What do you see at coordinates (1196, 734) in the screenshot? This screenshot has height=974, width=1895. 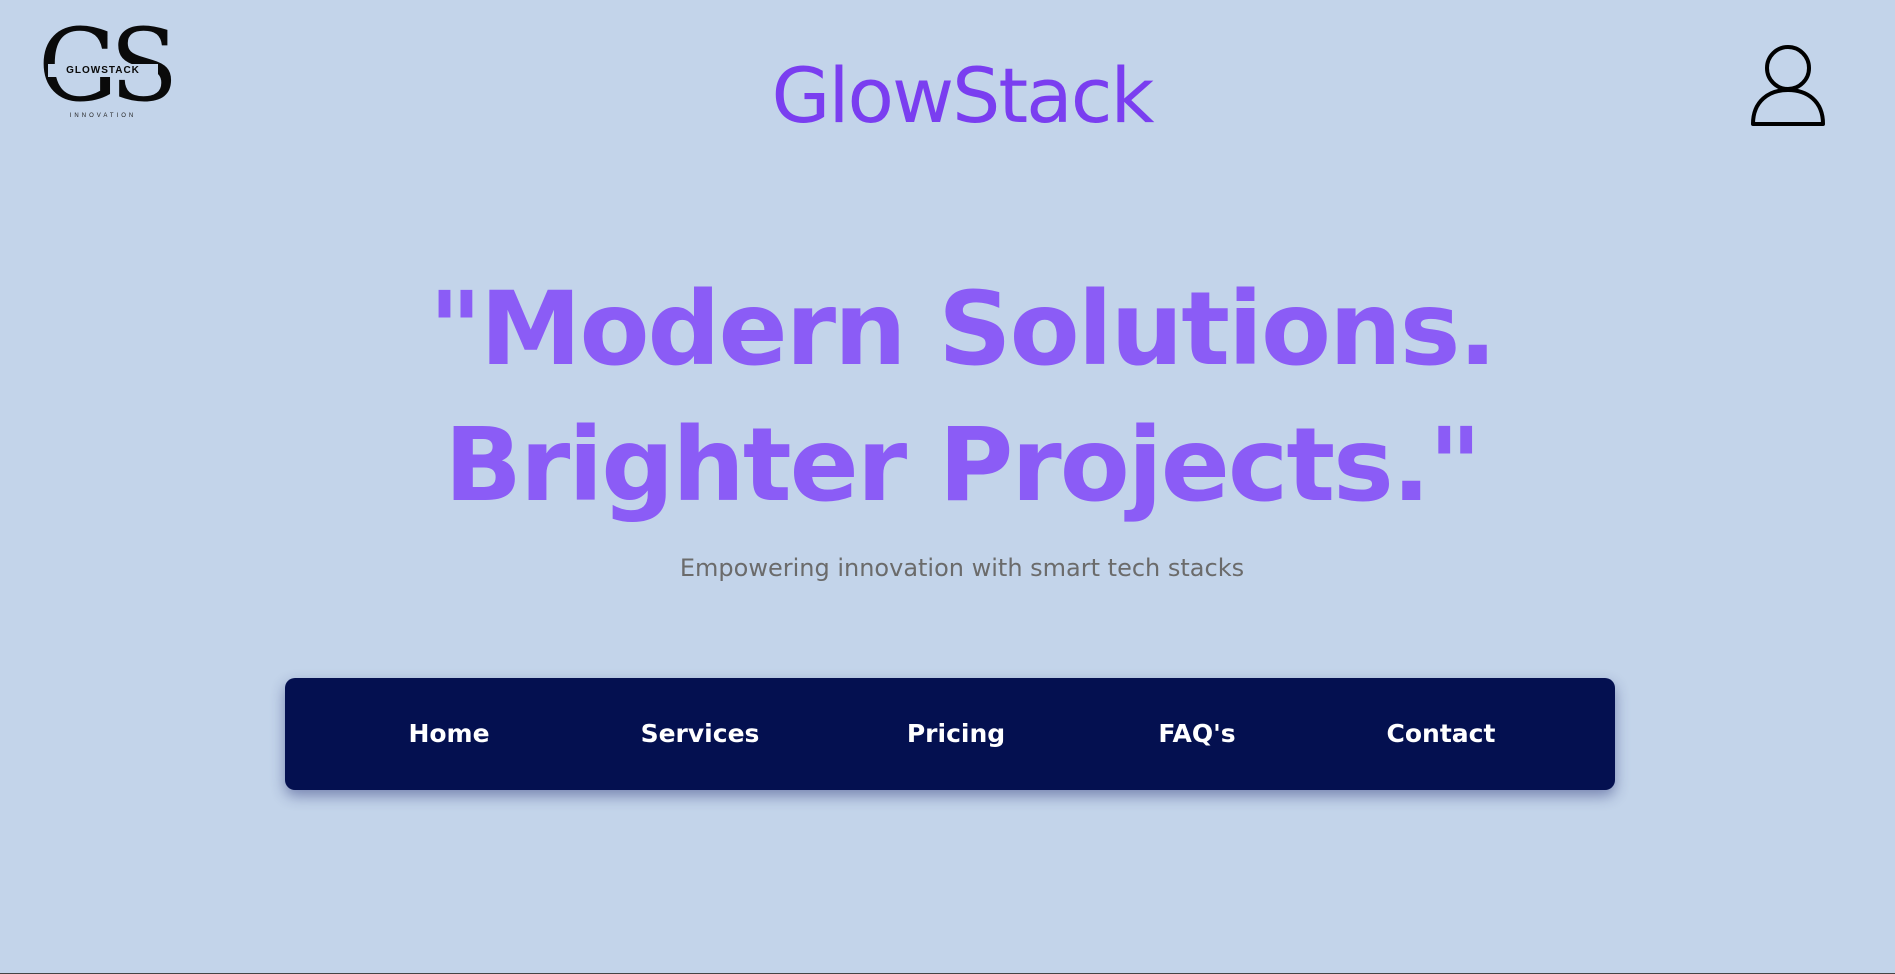 I see `nav-faqs: FAQ's` at bounding box center [1196, 734].